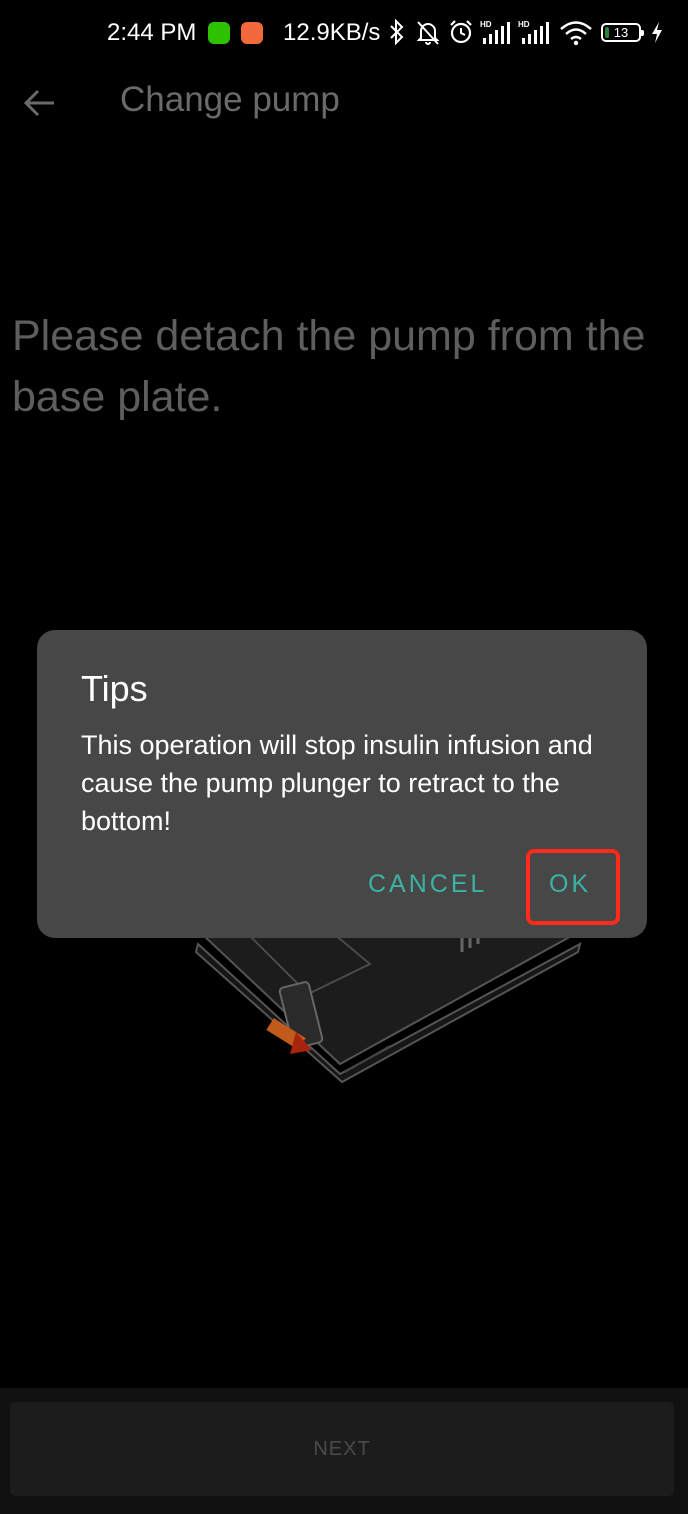 The width and height of the screenshot is (688, 1514). I want to click on bottom-bar: NEXT, so click(344, 1451).